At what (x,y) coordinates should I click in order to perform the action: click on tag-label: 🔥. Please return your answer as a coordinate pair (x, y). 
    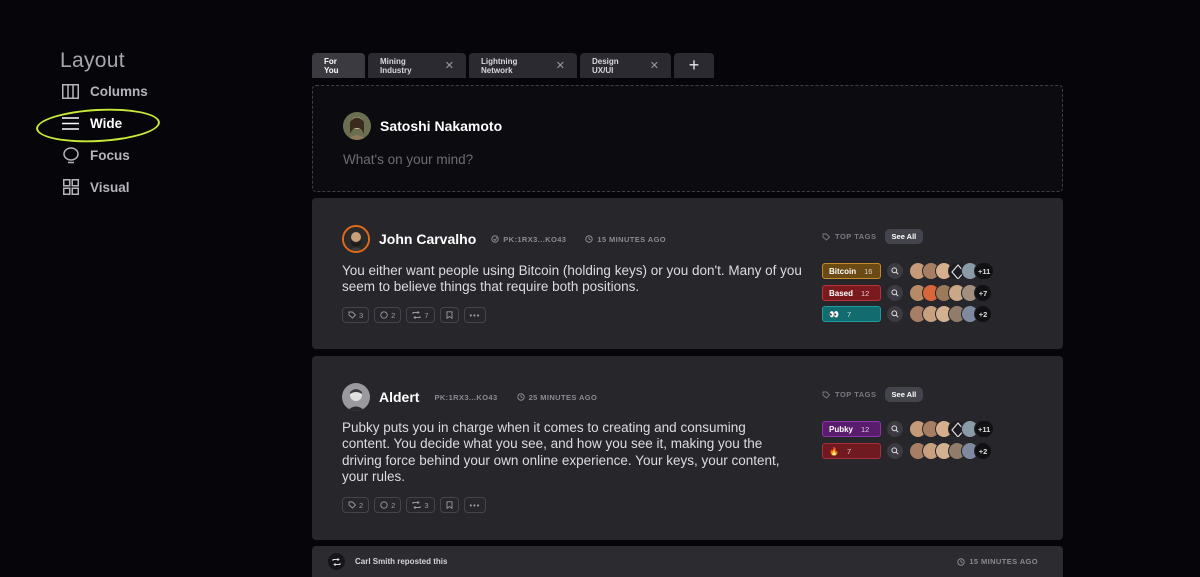
    Looking at the image, I should click on (834, 451).